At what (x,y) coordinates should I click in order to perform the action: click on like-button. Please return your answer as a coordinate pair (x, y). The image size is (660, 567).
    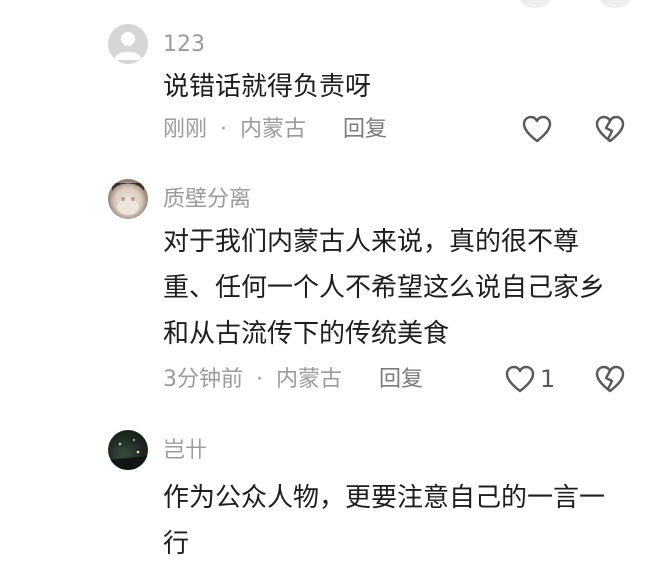
    Looking at the image, I should click on (539, 129).